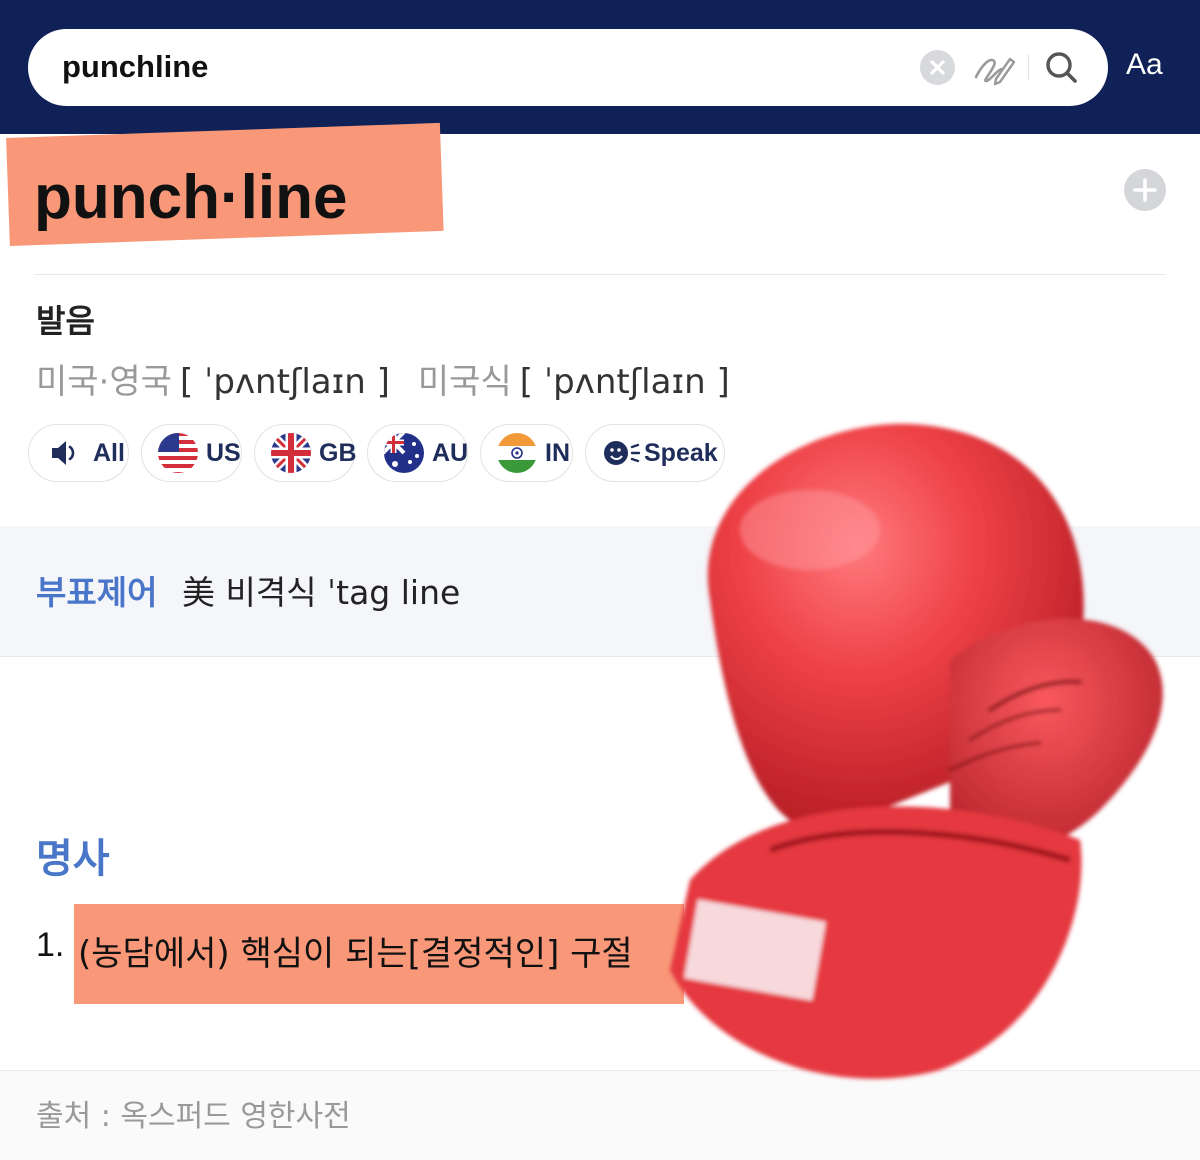  I want to click on pron-label-uk-us: 미국·영국, so click(104, 382).